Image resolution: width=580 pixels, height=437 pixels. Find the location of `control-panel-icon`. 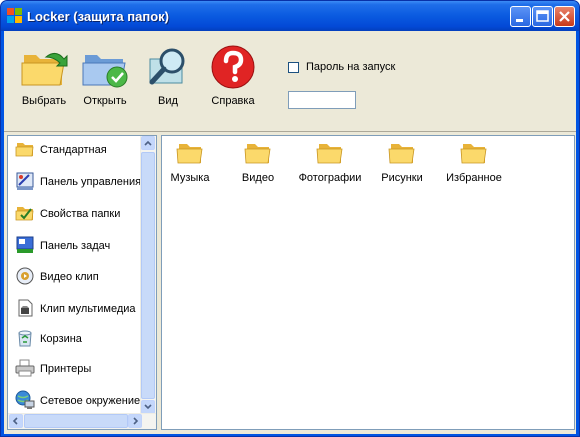

control-panel-icon is located at coordinates (25, 181).